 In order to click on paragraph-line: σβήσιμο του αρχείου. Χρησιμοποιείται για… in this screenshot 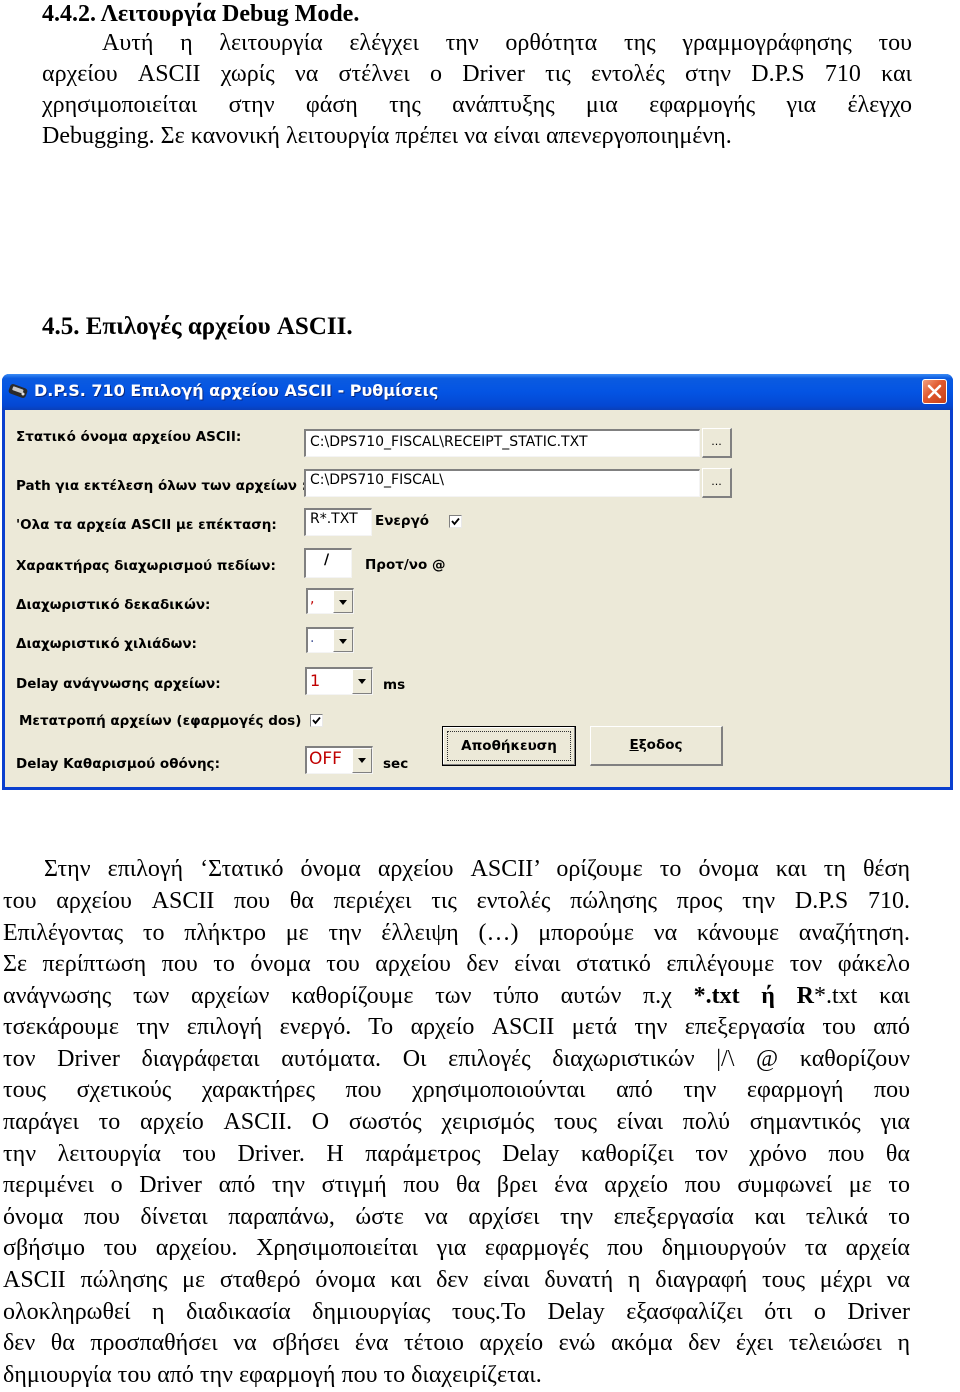, I will do `click(456, 1248)`.